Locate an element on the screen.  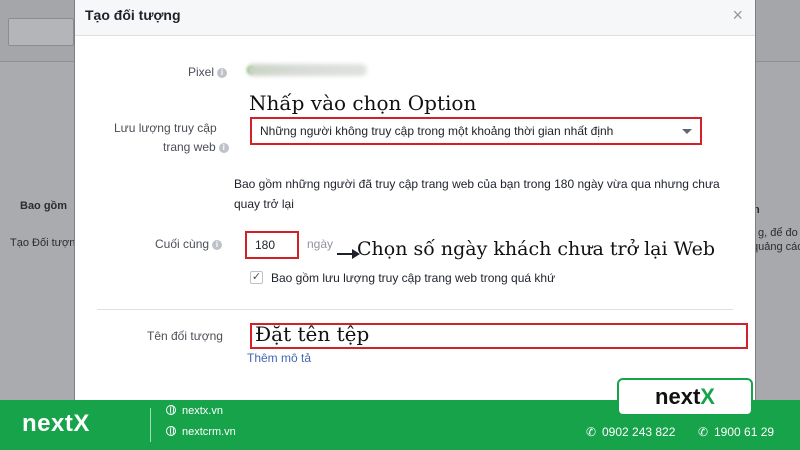
pixel-label-text: Pixel is located at coordinates (201, 72).